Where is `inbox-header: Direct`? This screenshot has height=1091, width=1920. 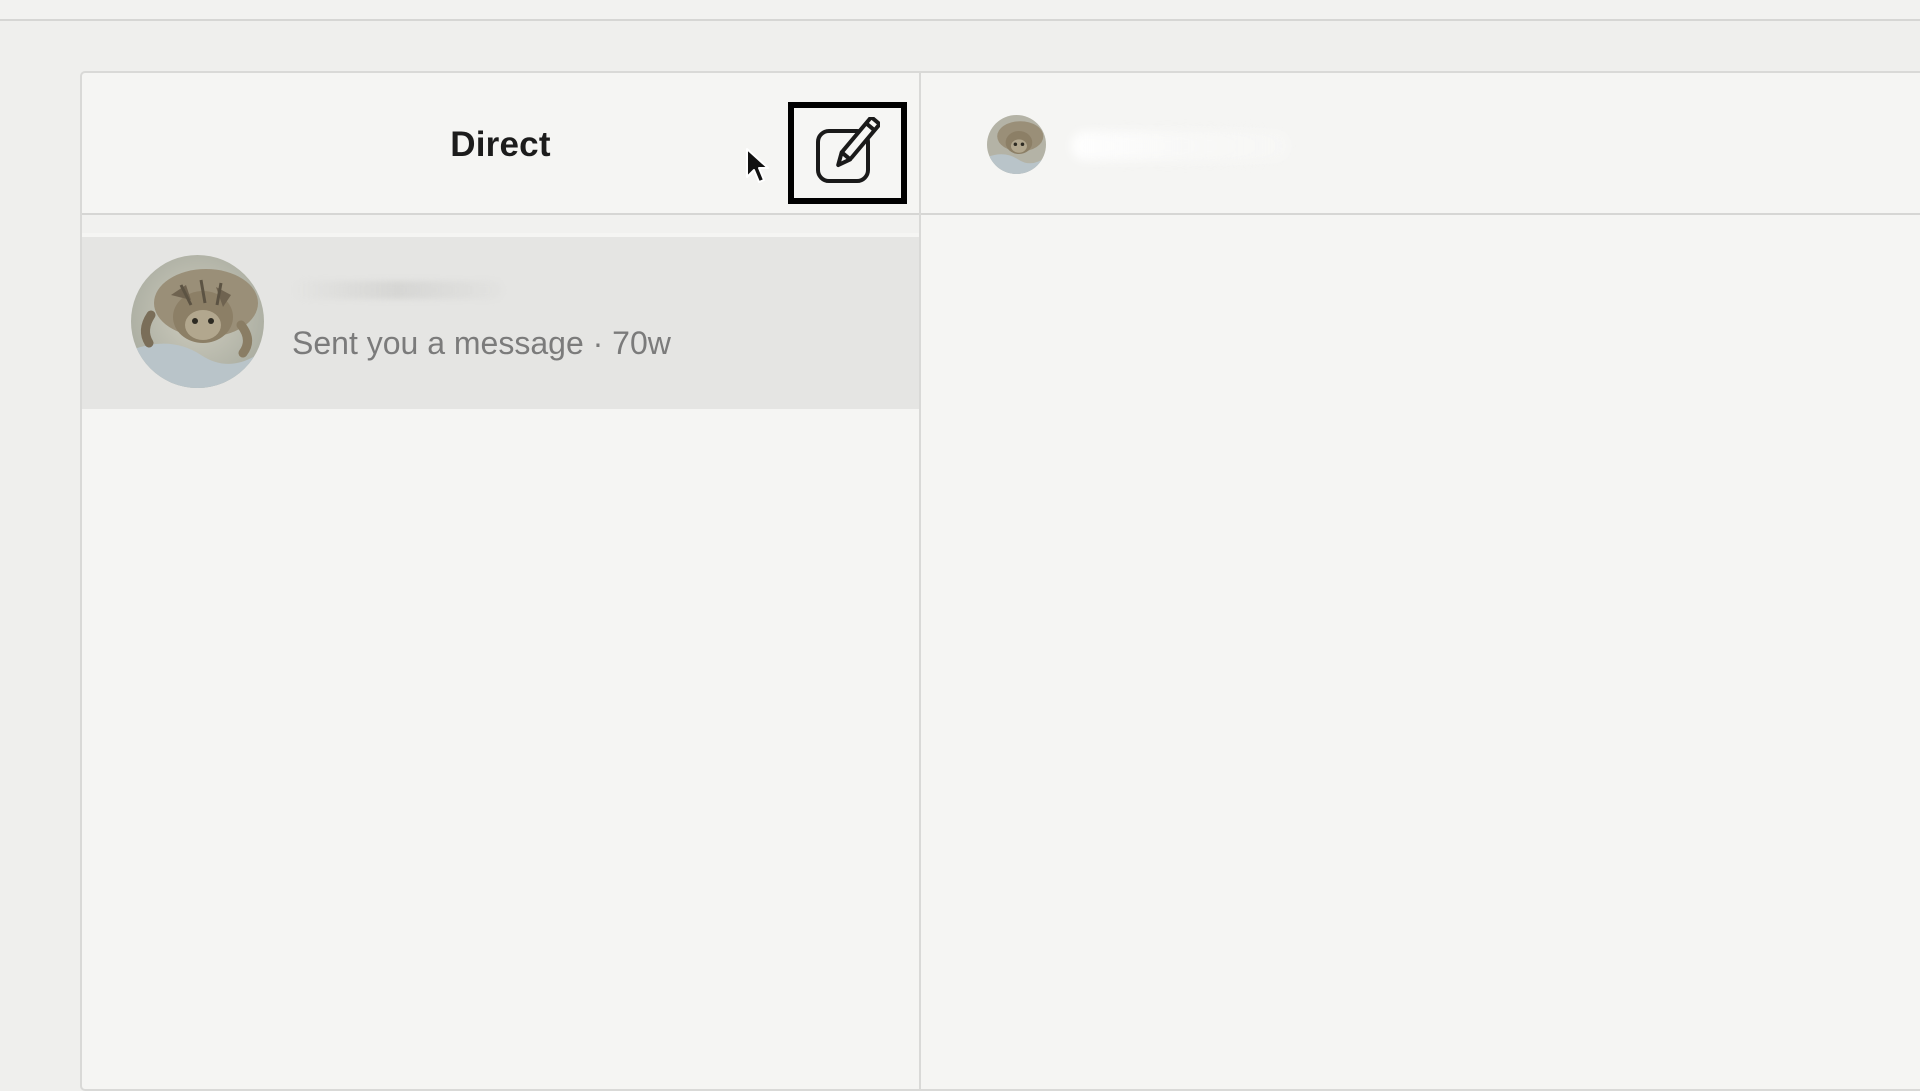
inbox-header: Direct is located at coordinates (500, 144).